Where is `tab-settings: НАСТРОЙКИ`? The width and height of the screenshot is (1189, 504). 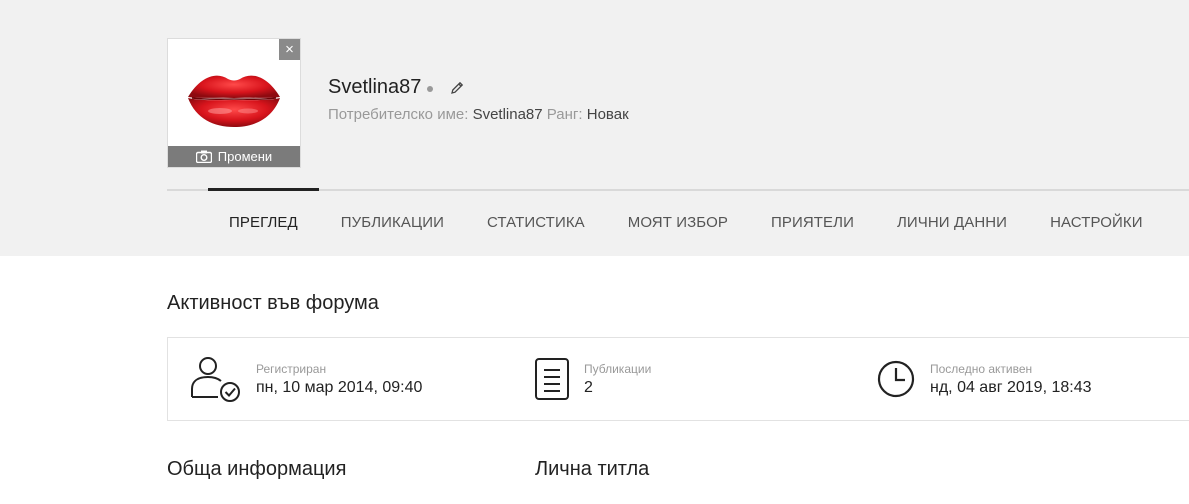
tab-settings: НАСТРОЙКИ is located at coordinates (1096, 222).